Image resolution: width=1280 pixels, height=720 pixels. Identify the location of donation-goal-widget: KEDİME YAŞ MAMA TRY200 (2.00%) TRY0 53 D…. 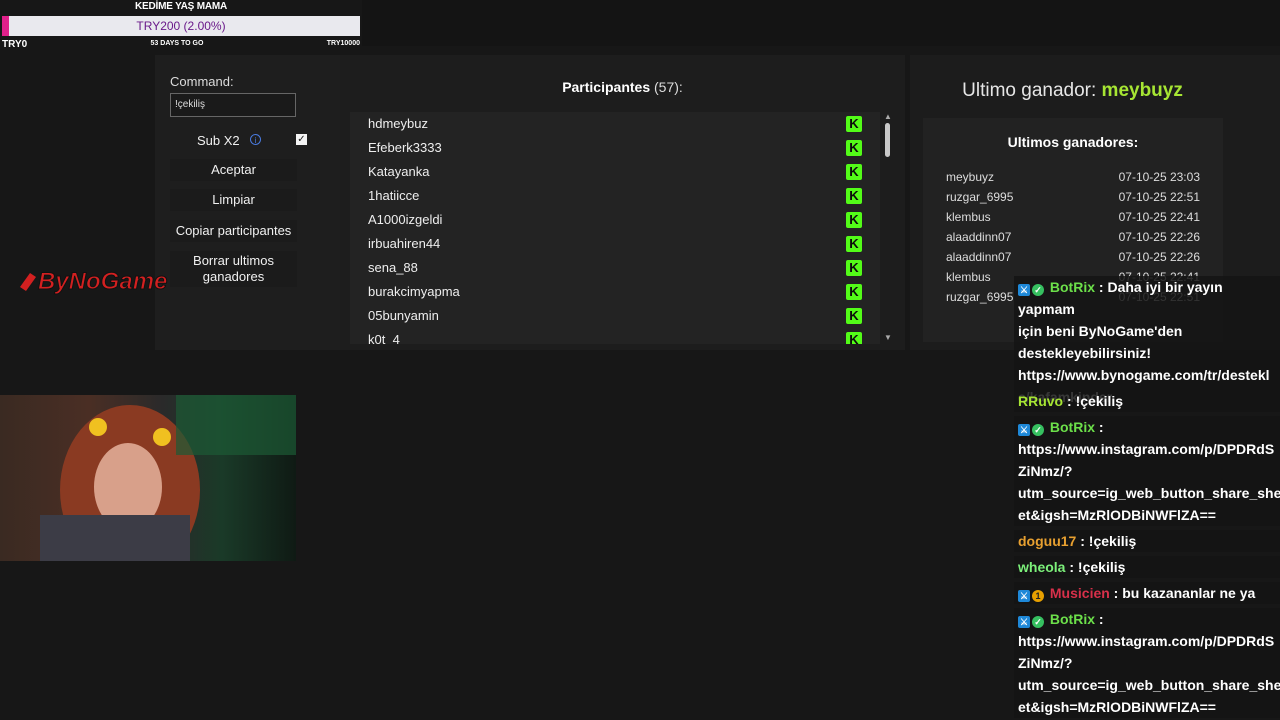
(181, 25).